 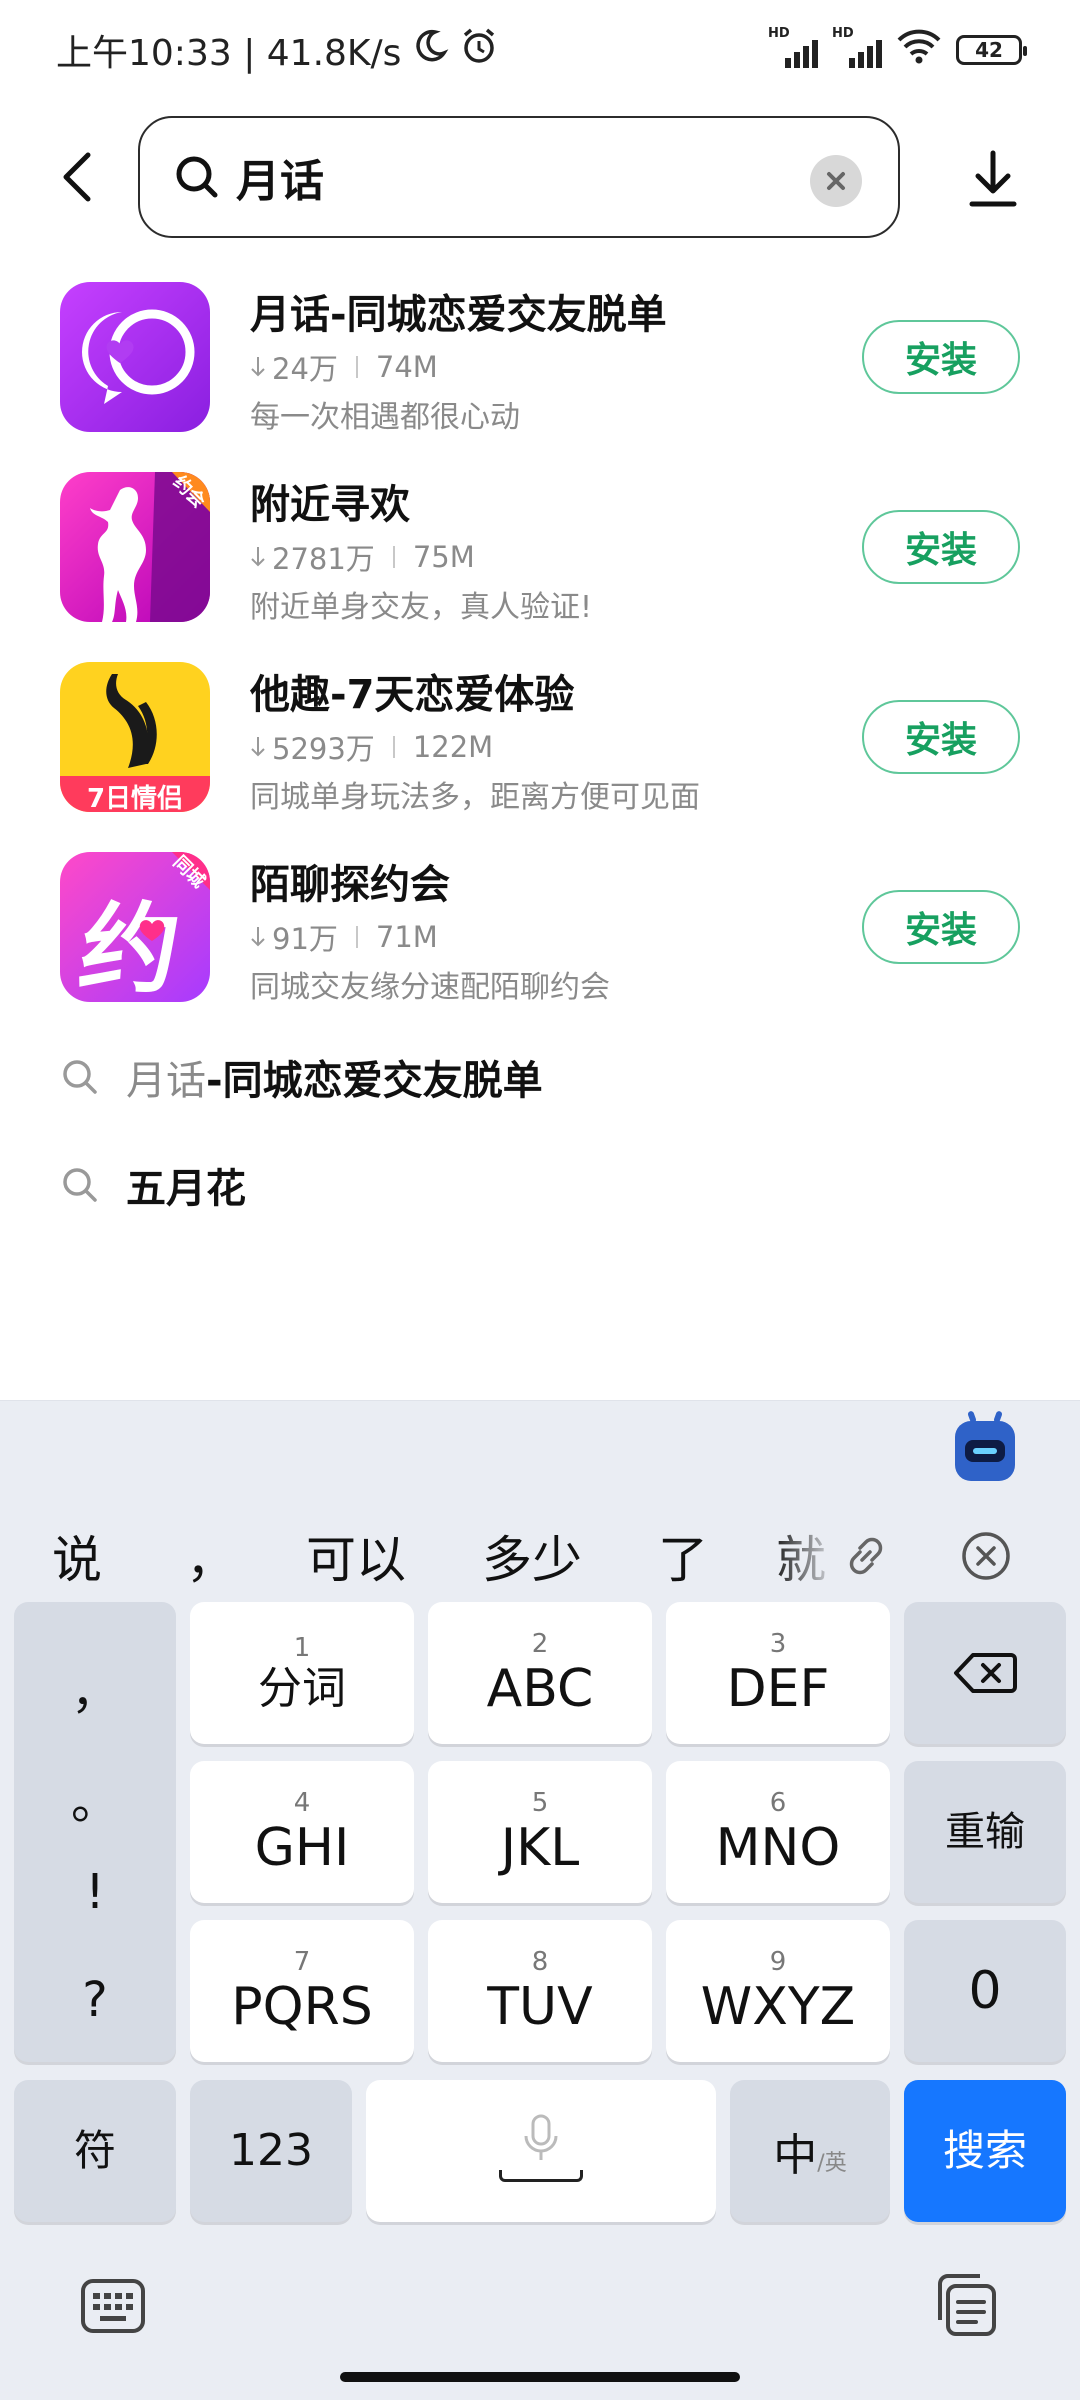 I want to click on app-meta: 5293万 122M, so click(x=371, y=747).